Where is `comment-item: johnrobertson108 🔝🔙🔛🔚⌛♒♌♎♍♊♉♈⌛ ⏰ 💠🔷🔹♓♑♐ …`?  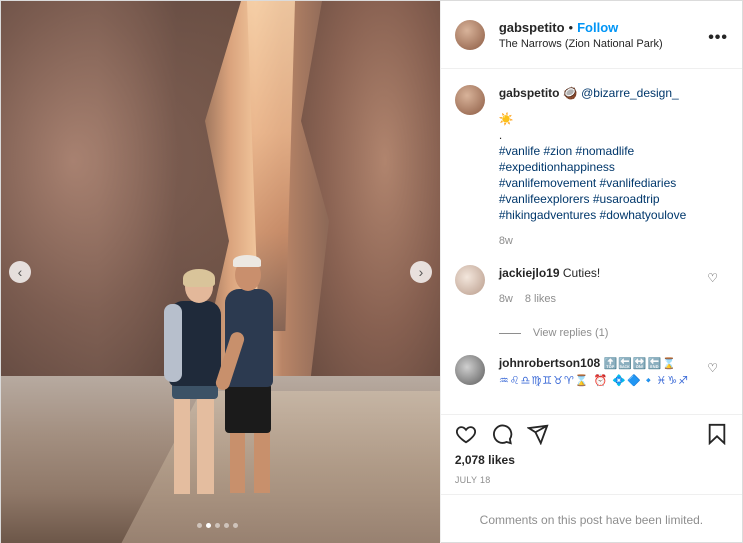
comment-item: johnrobertson108 🔝🔙🔛🔚⌛♒♌♎♍♊♉♈⌛ ⏰ 💠🔷🔹♓♑♐ … is located at coordinates (591, 372).